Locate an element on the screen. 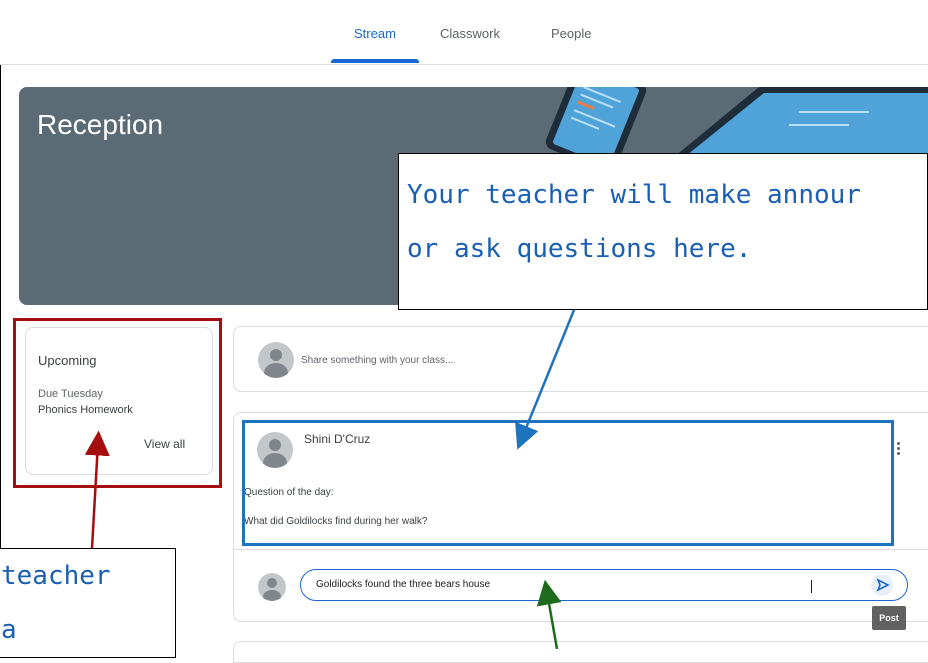  commenter-avatar is located at coordinates (272, 587).